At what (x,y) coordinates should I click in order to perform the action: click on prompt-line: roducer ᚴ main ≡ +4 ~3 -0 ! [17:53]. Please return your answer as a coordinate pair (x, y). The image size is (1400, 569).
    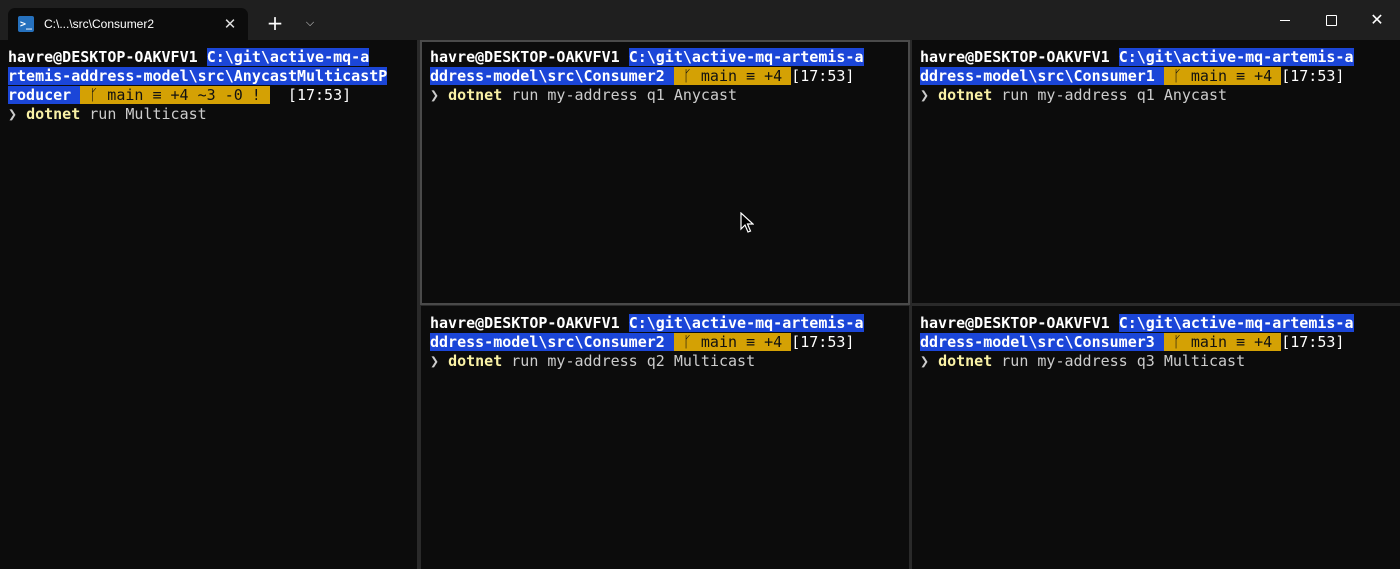
    Looking at the image, I should click on (211, 95).